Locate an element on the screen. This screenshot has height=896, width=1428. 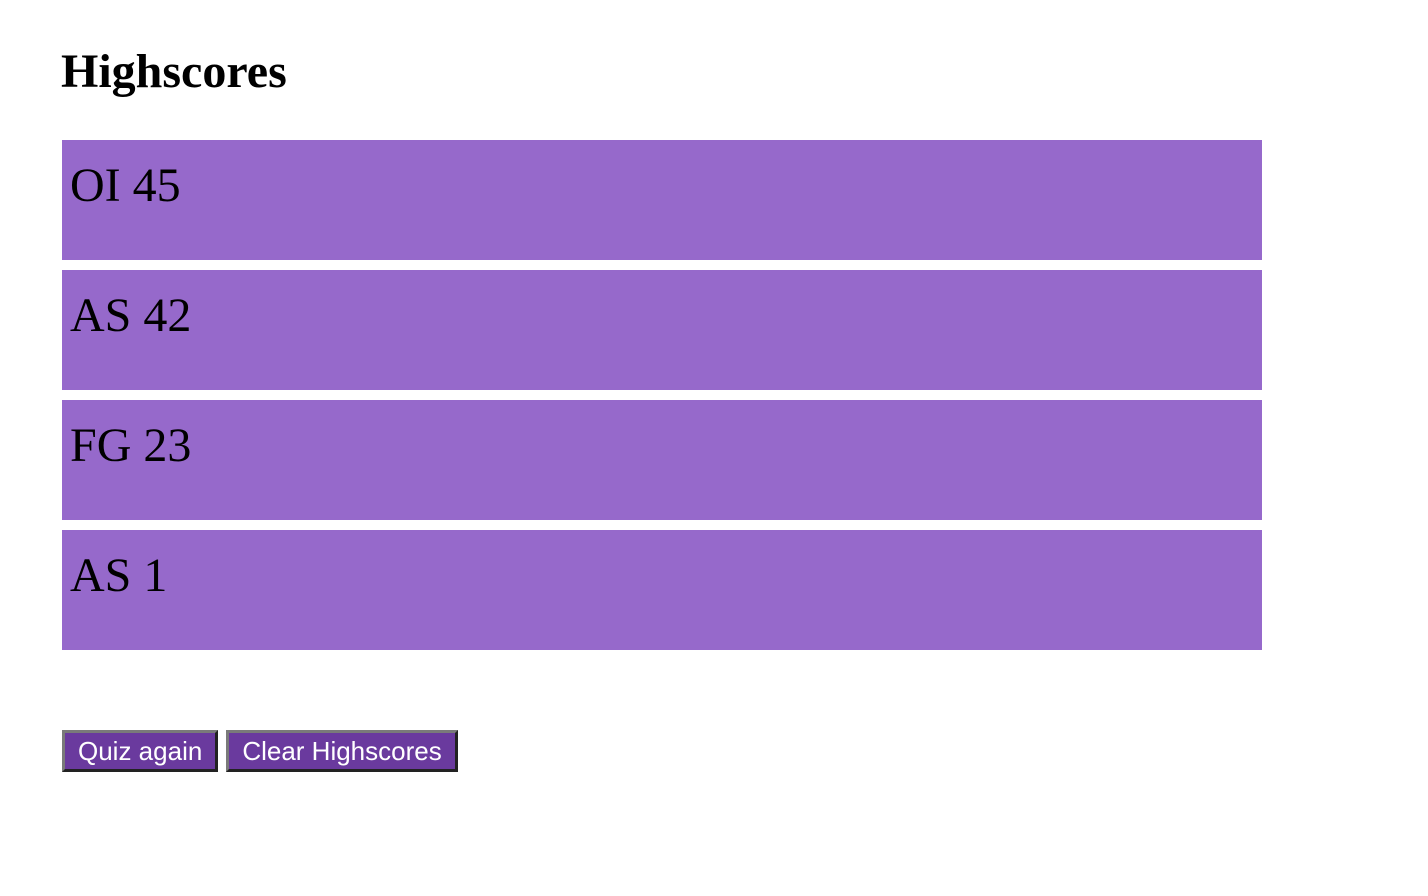
clear-highscores-button: Clear Highscores is located at coordinates (342, 751).